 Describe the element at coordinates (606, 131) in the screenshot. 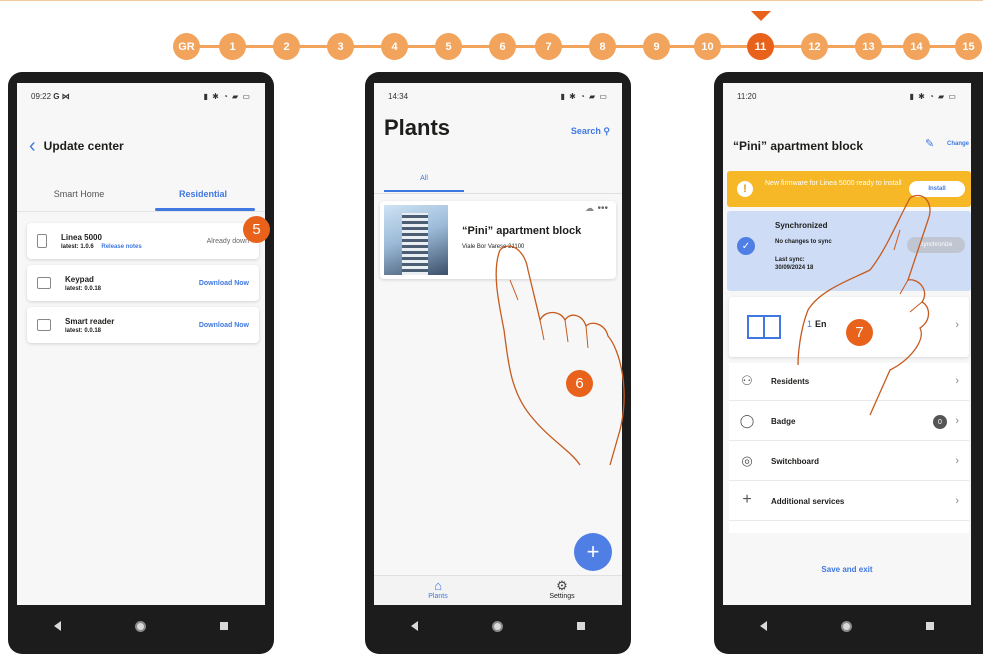

I see `search-icon: ⚲` at that location.